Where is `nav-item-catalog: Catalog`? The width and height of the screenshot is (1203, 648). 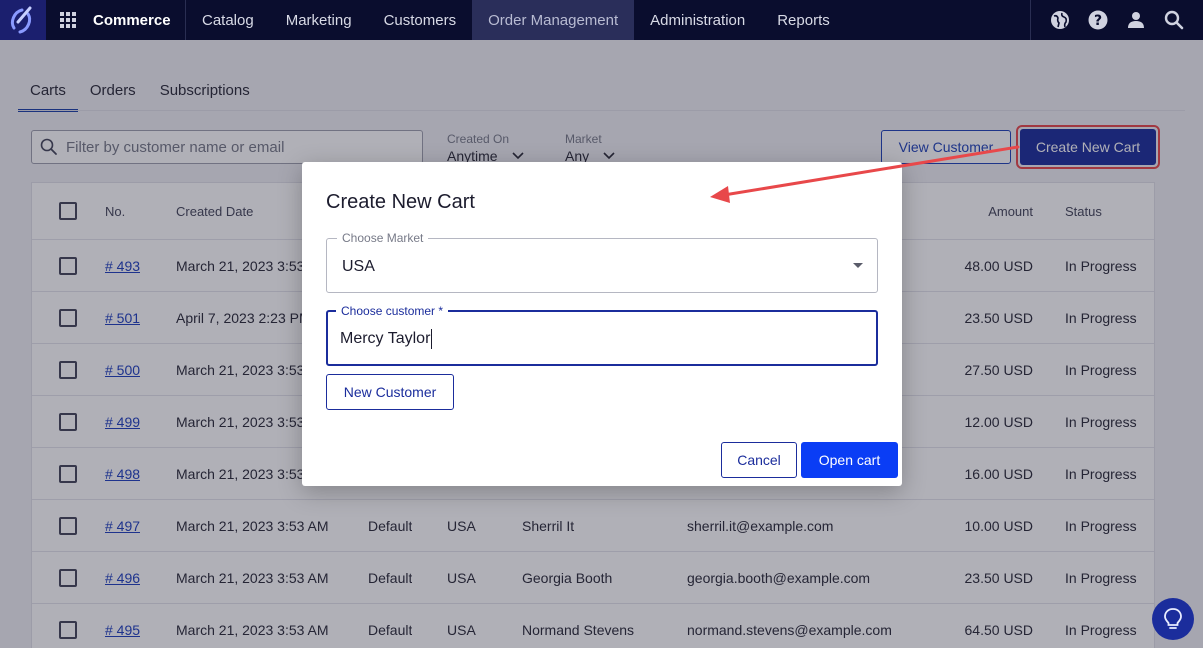 nav-item-catalog: Catalog is located at coordinates (228, 20).